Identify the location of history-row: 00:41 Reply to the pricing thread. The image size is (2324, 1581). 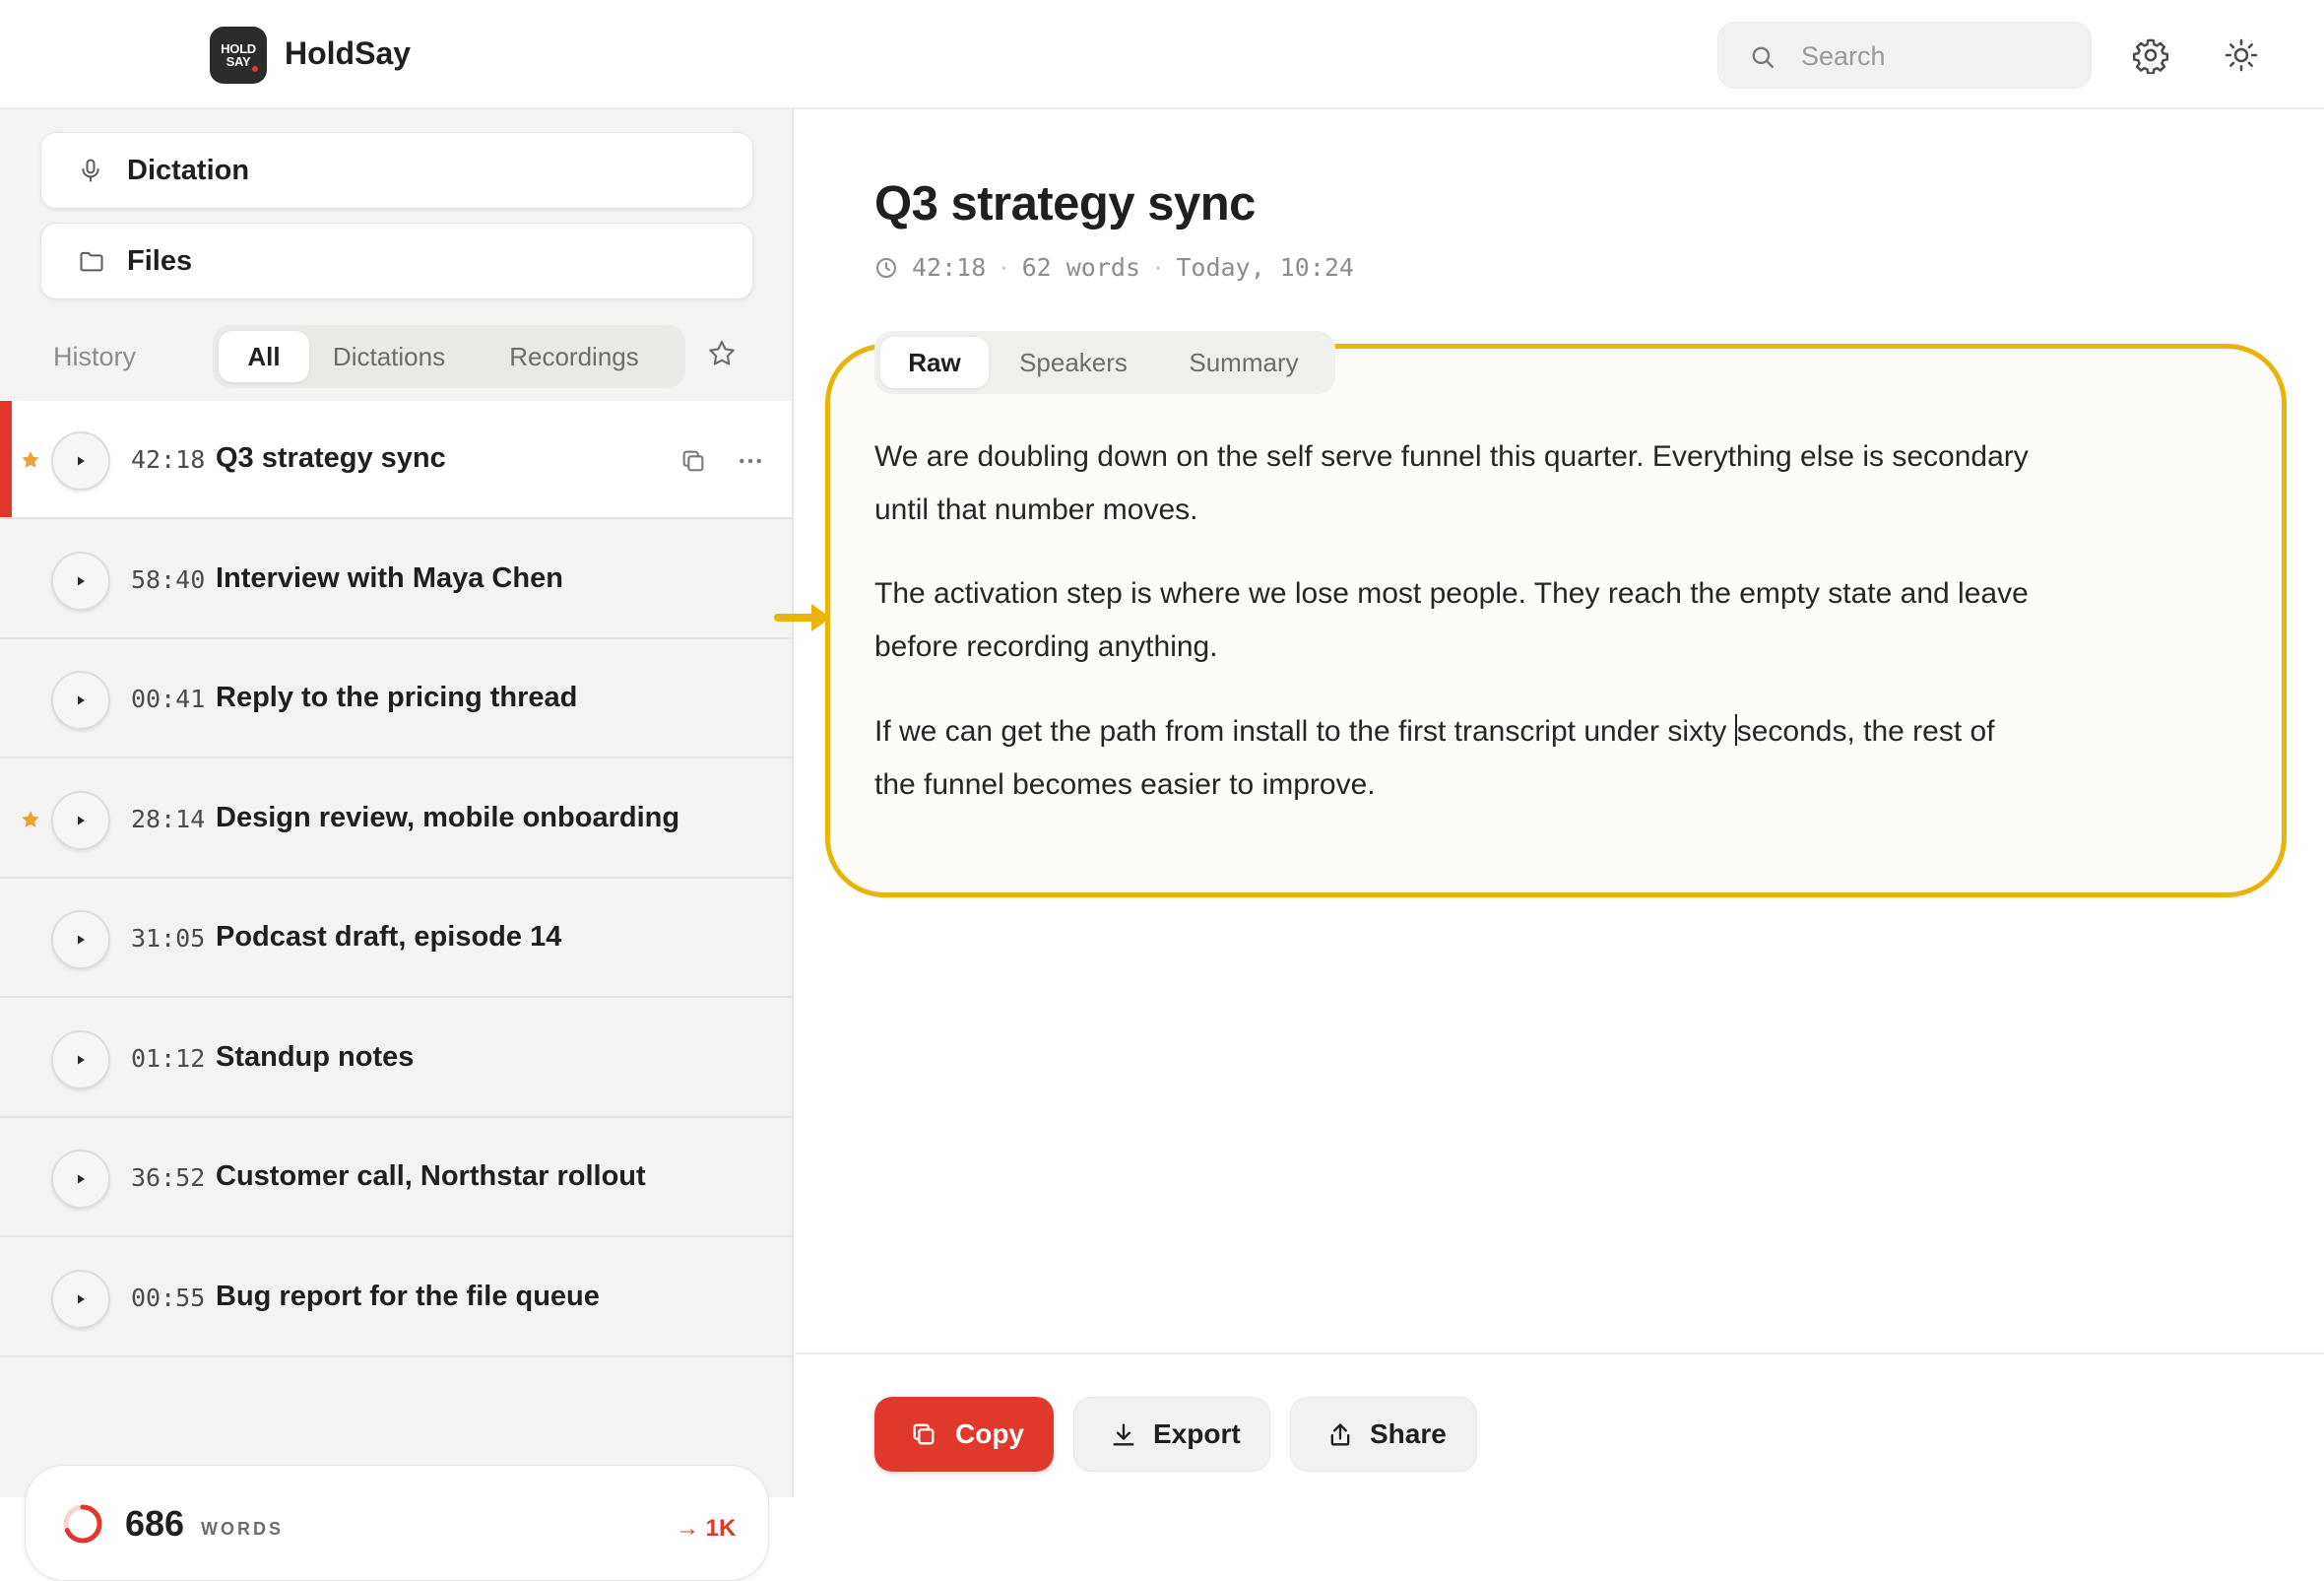
(396, 699).